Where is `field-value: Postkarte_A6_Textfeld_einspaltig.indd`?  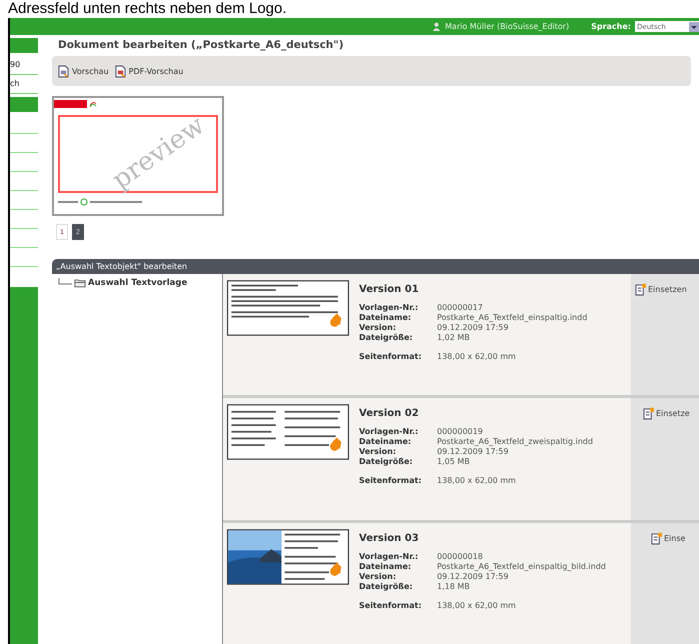 field-value: Postkarte_A6_Textfeld_einspaltig.indd is located at coordinates (512, 317).